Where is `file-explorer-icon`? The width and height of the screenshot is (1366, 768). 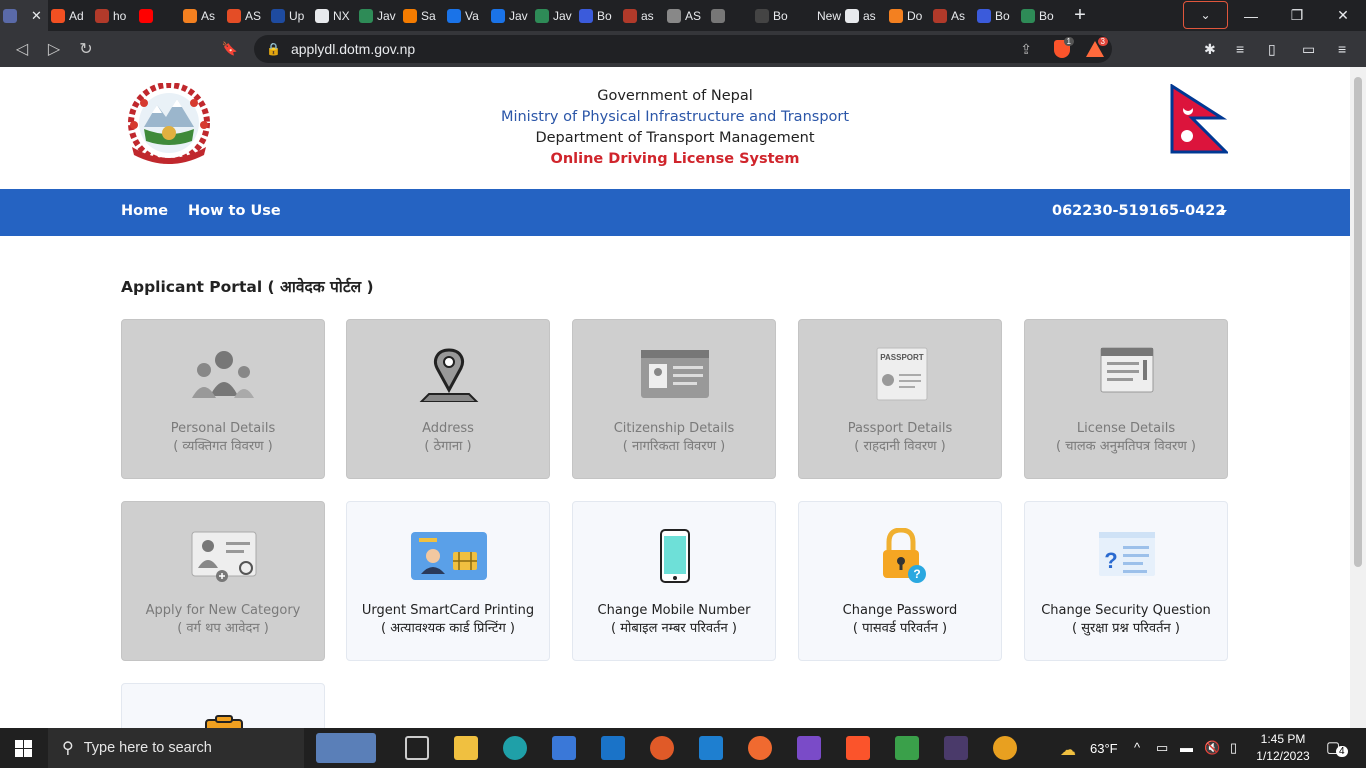 file-explorer-icon is located at coordinates (466, 748).